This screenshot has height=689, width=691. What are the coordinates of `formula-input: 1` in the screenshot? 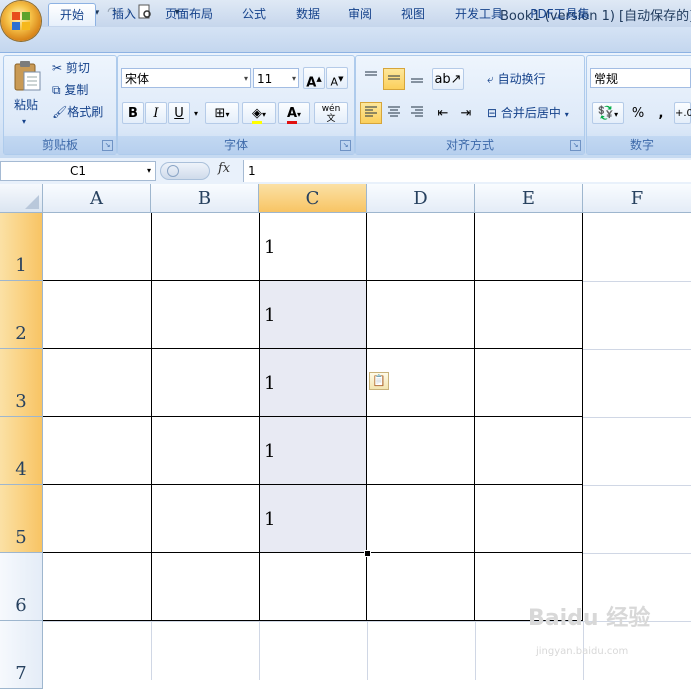 It's located at (467, 171).